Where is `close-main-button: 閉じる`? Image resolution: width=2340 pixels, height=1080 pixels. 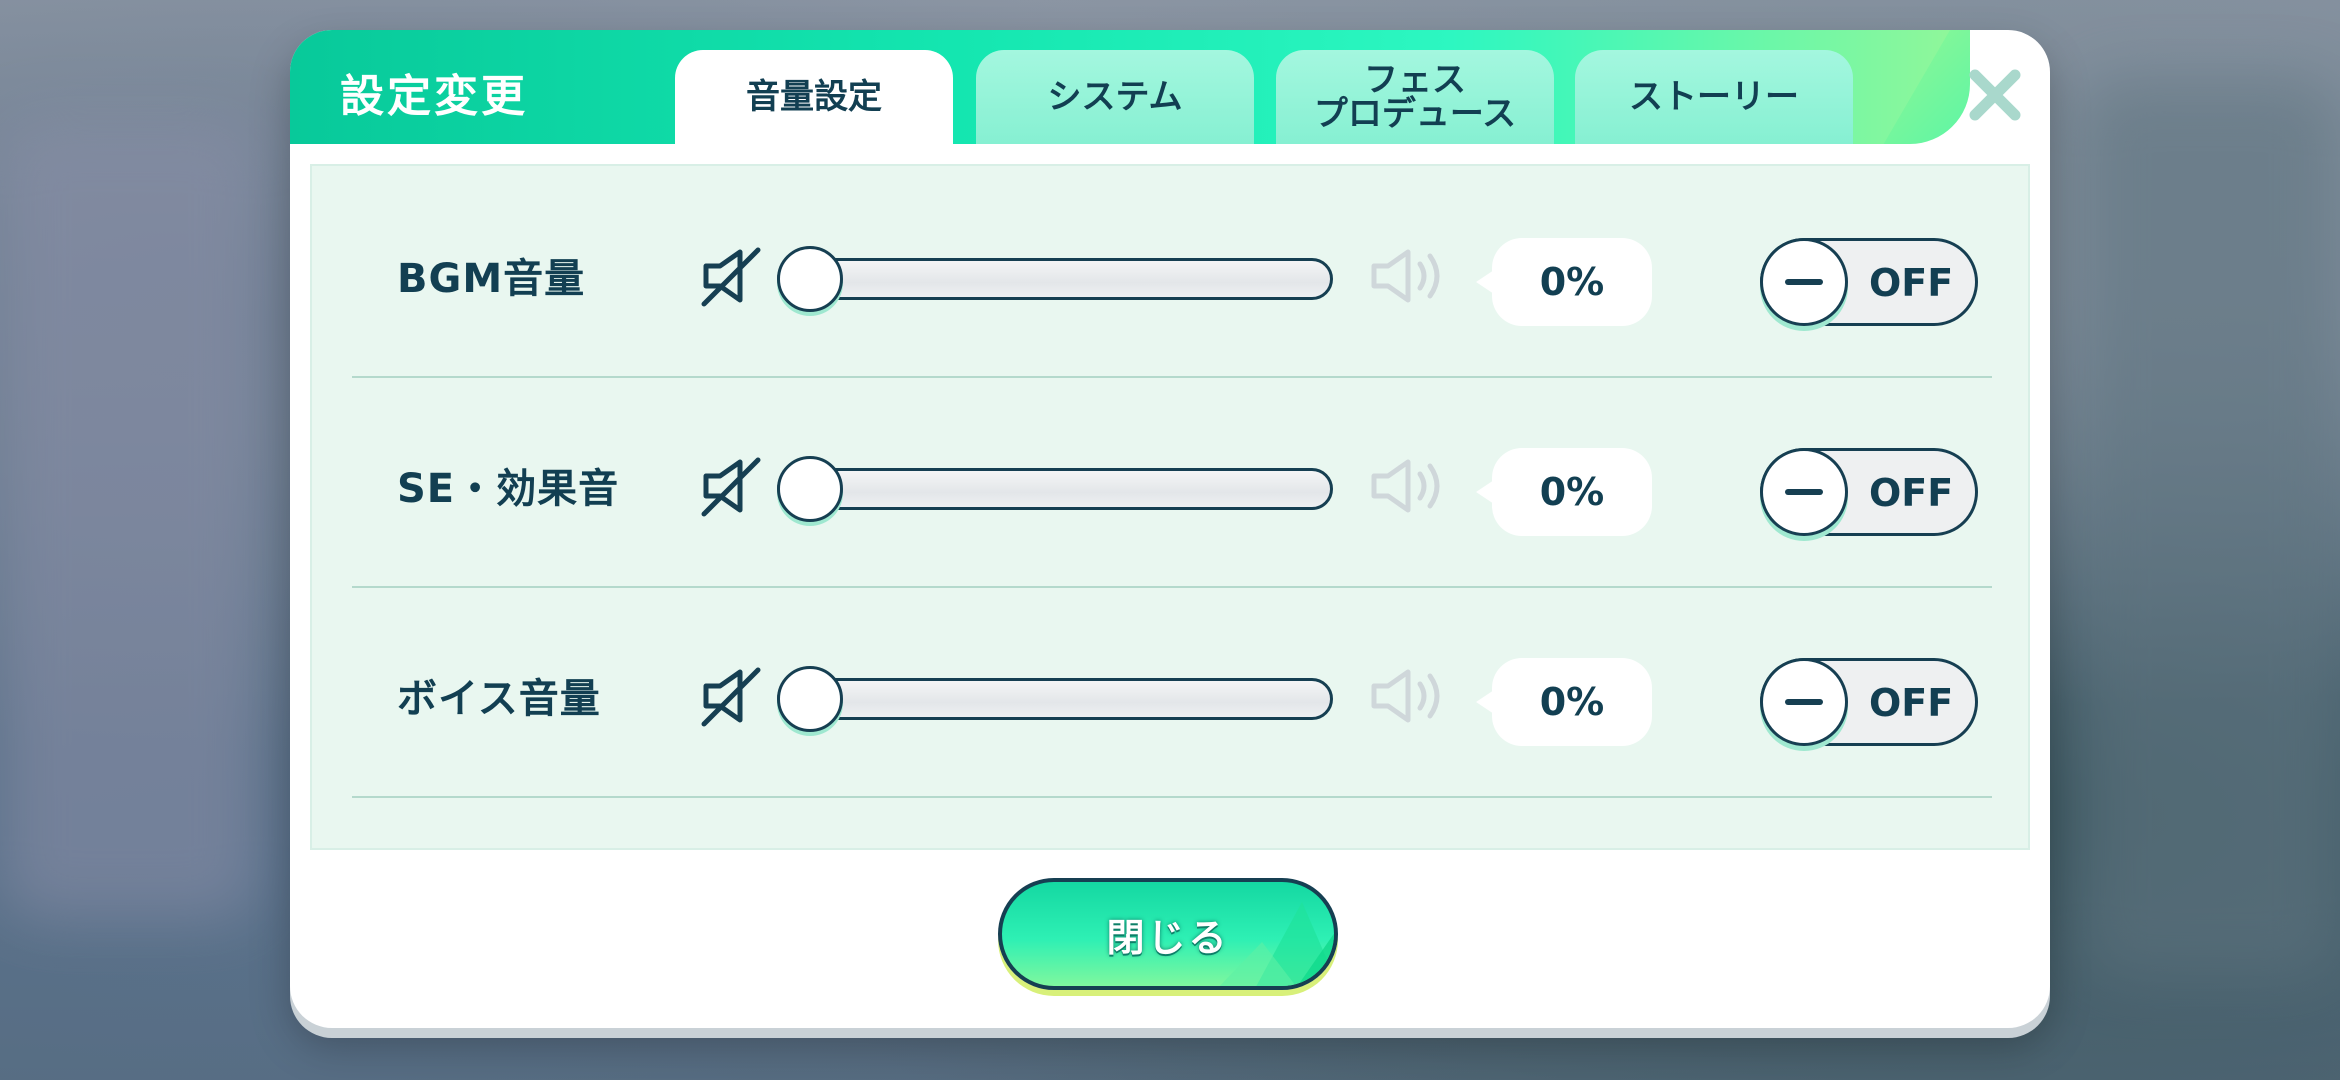 close-main-button: 閉じる is located at coordinates (1168, 934).